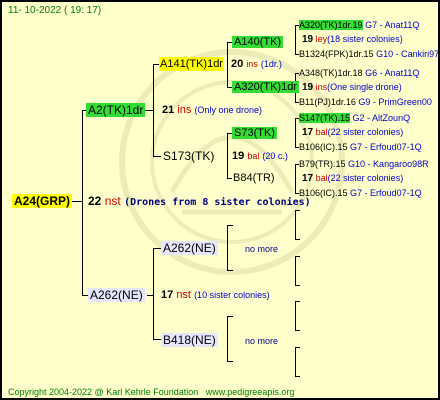 This screenshot has width=440, height=400. Describe the element at coordinates (352, 87) in the screenshot. I see `gen4-item-1-line2: 19 ins(One single drone)` at that location.